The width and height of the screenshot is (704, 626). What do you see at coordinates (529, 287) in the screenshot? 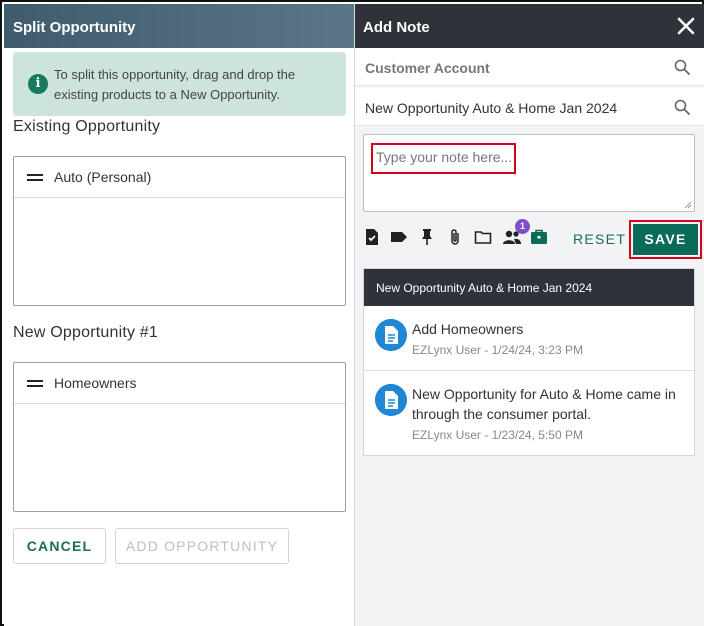
I see `notes-list-header: New Opportunity Auto & Home Jan 2024` at bounding box center [529, 287].